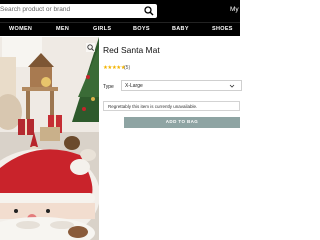  I want to click on search-icon, so click(149, 11).